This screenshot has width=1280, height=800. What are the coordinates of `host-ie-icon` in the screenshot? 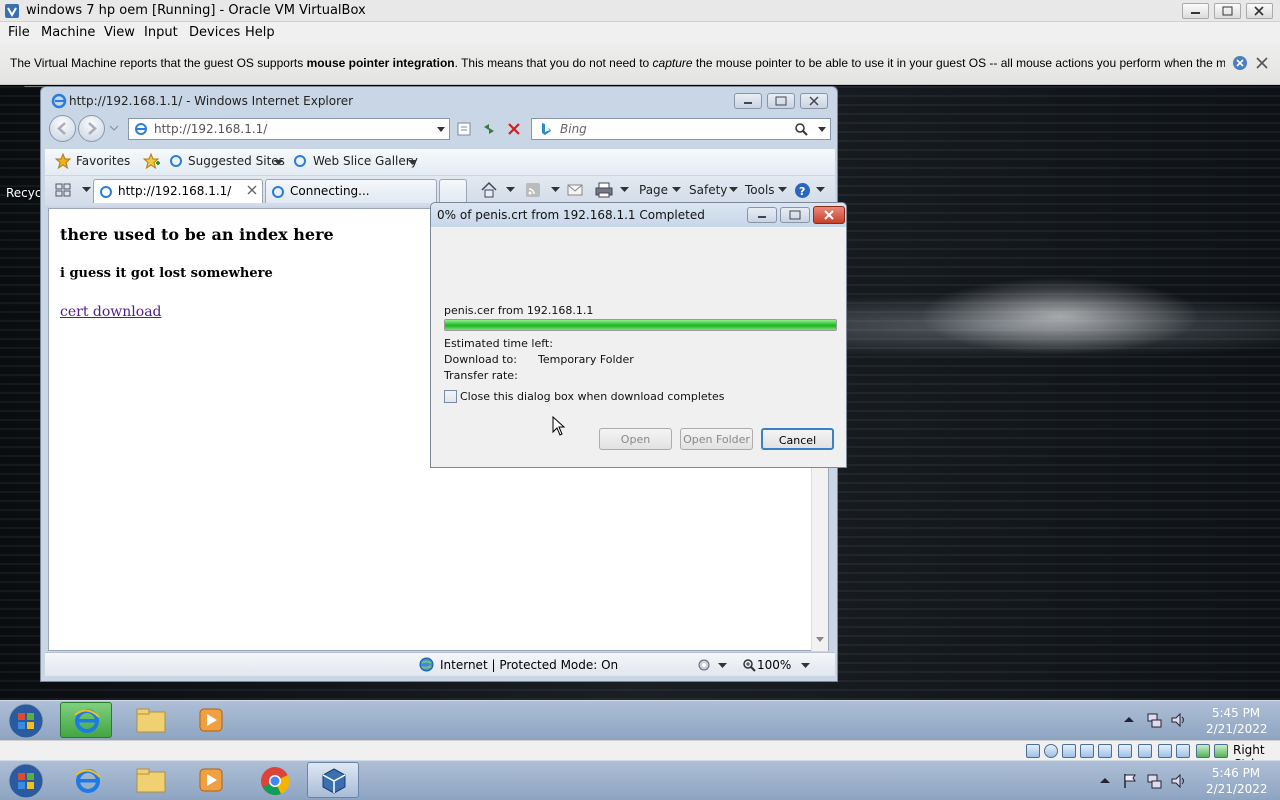 It's located at (88, 781).